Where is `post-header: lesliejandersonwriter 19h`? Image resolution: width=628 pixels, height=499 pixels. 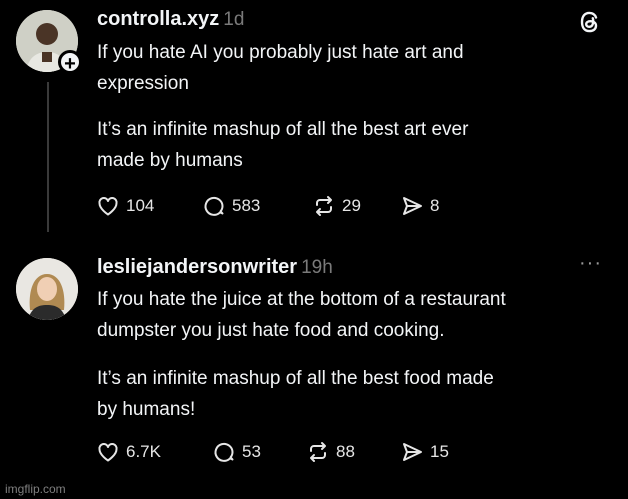
post-header: lesliejandersonwriter 19h is located at coordinates (215, 267).